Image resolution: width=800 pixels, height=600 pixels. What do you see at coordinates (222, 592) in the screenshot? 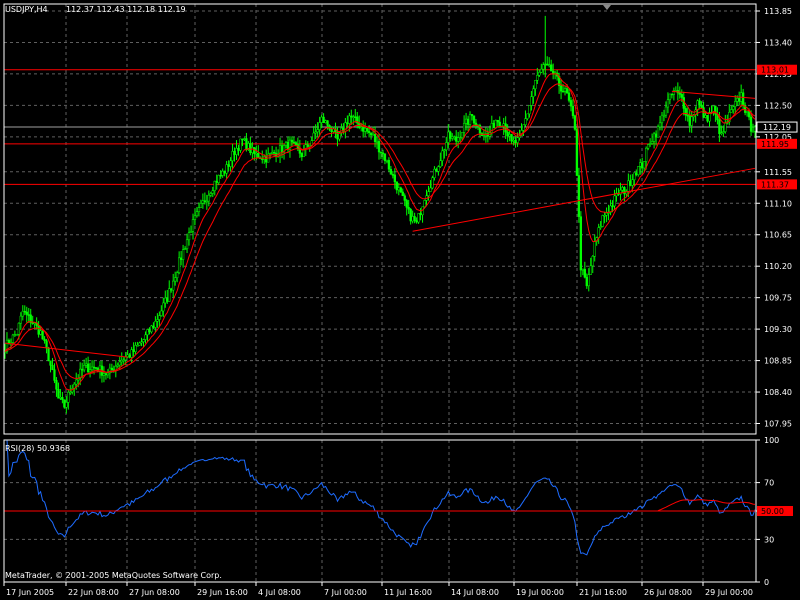
I see `time-tick-label: 29 Jun 16:00` at bounding box center [222, 592].